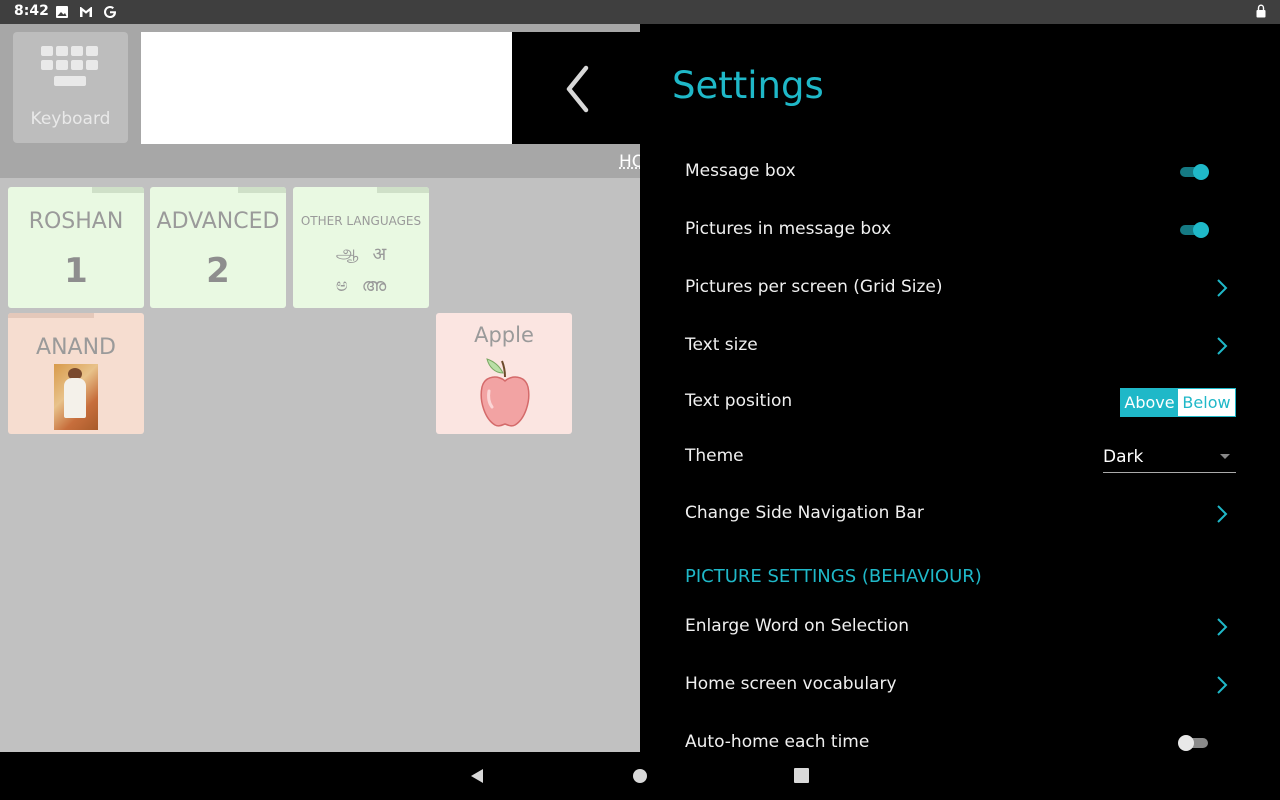 Image resolution: width=1280 pixels, height=800 pixels. I want to click on setting-label: Text size, so click(721, 345).